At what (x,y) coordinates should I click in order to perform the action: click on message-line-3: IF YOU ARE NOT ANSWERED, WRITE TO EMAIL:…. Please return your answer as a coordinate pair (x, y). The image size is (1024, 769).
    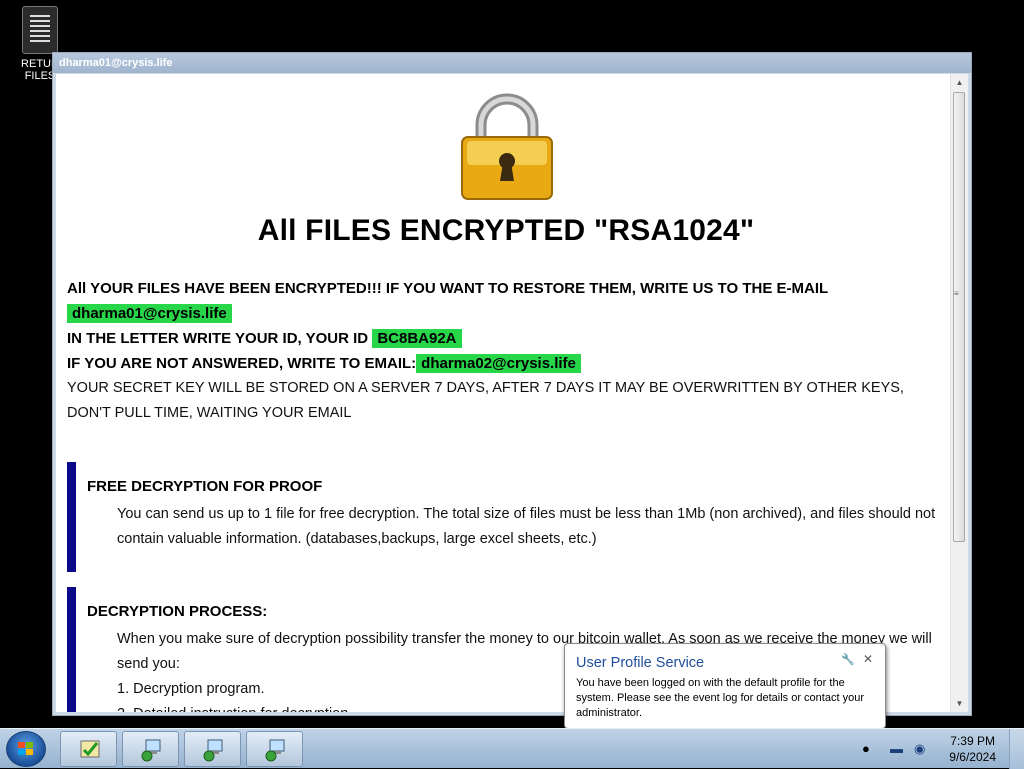
    Looking at the image, I should click on (502, 363).